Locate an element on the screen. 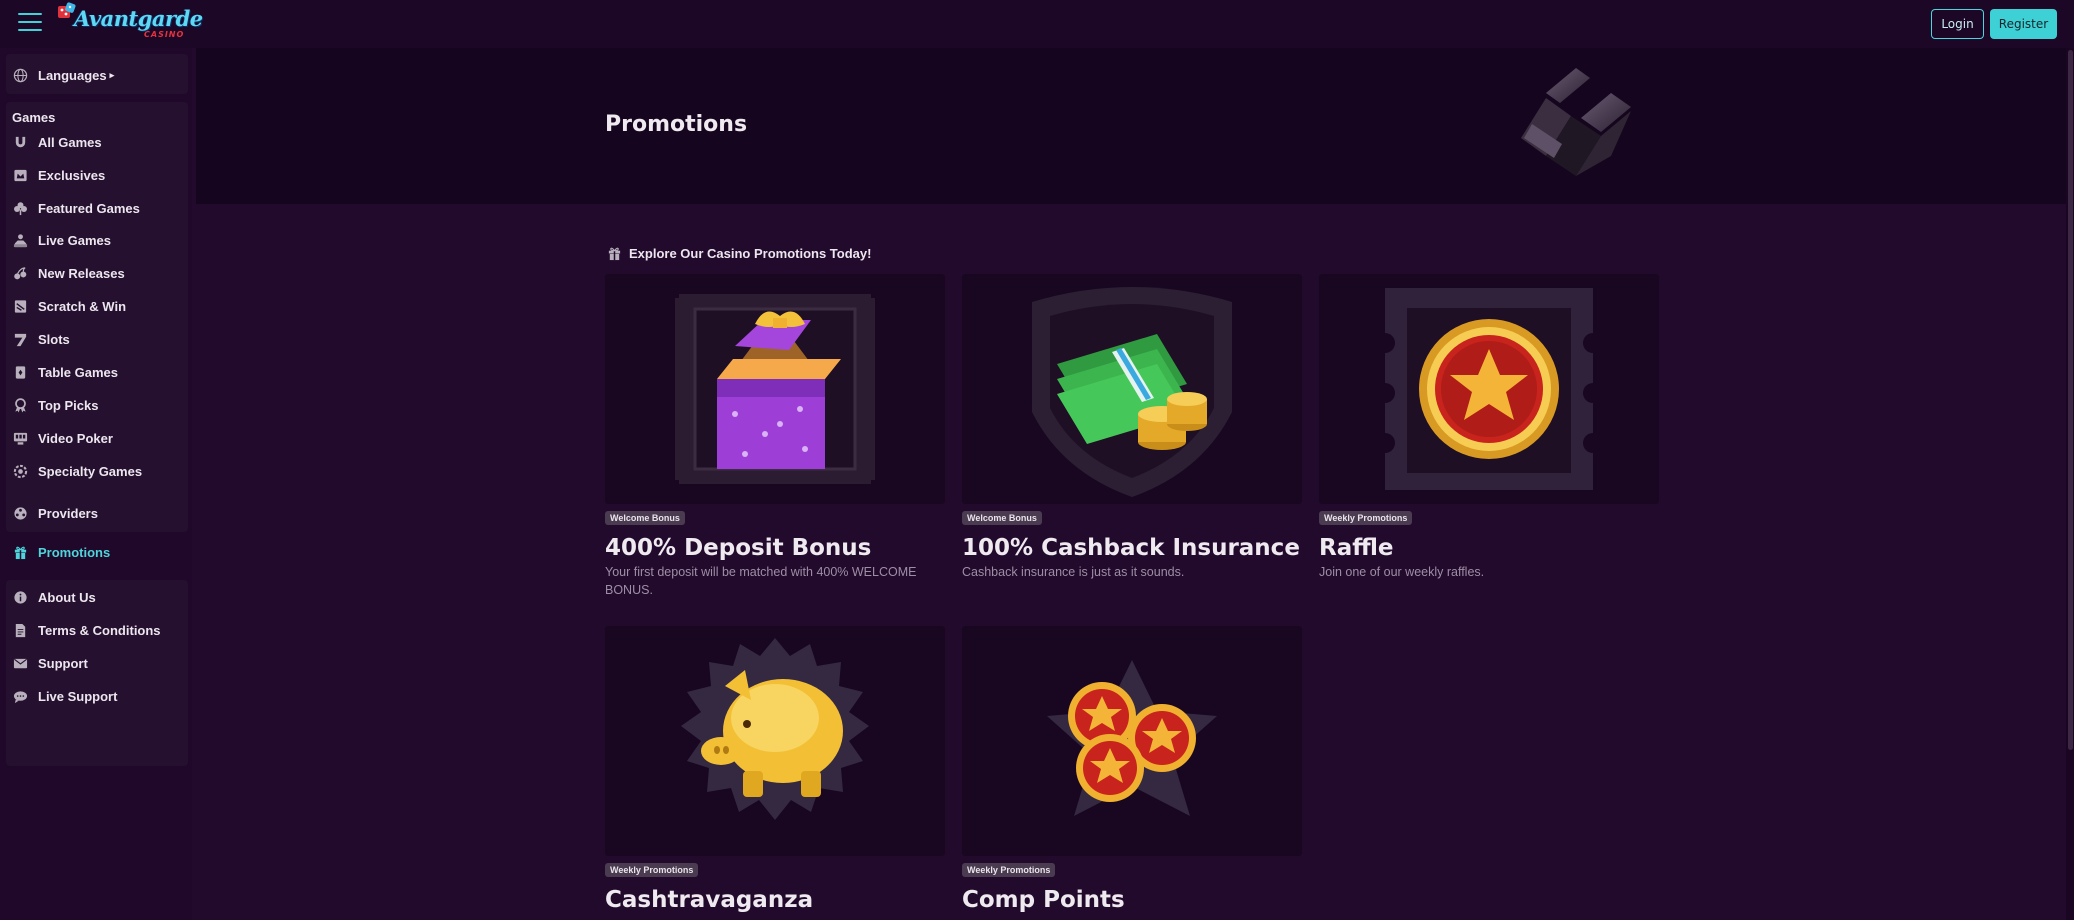  sidebar-item-scratch-win: Scratch & Win is located at coordinates (69, 306).